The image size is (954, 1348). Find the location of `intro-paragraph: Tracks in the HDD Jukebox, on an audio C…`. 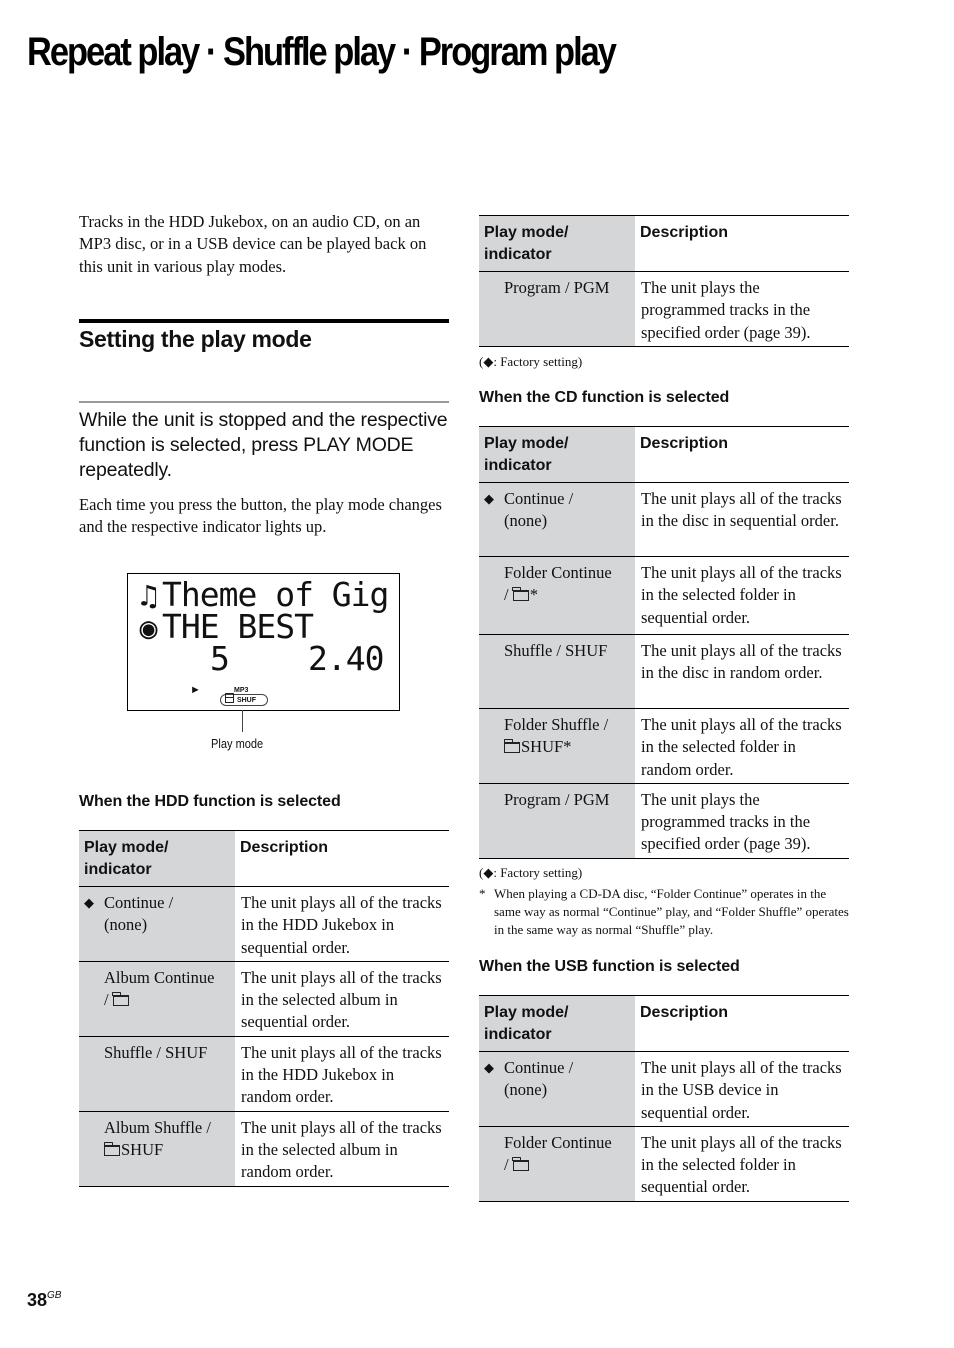

intro-paragraph: Tracks in the HDD Jukebox, on an audio C… is located at coordinates (253, 244).